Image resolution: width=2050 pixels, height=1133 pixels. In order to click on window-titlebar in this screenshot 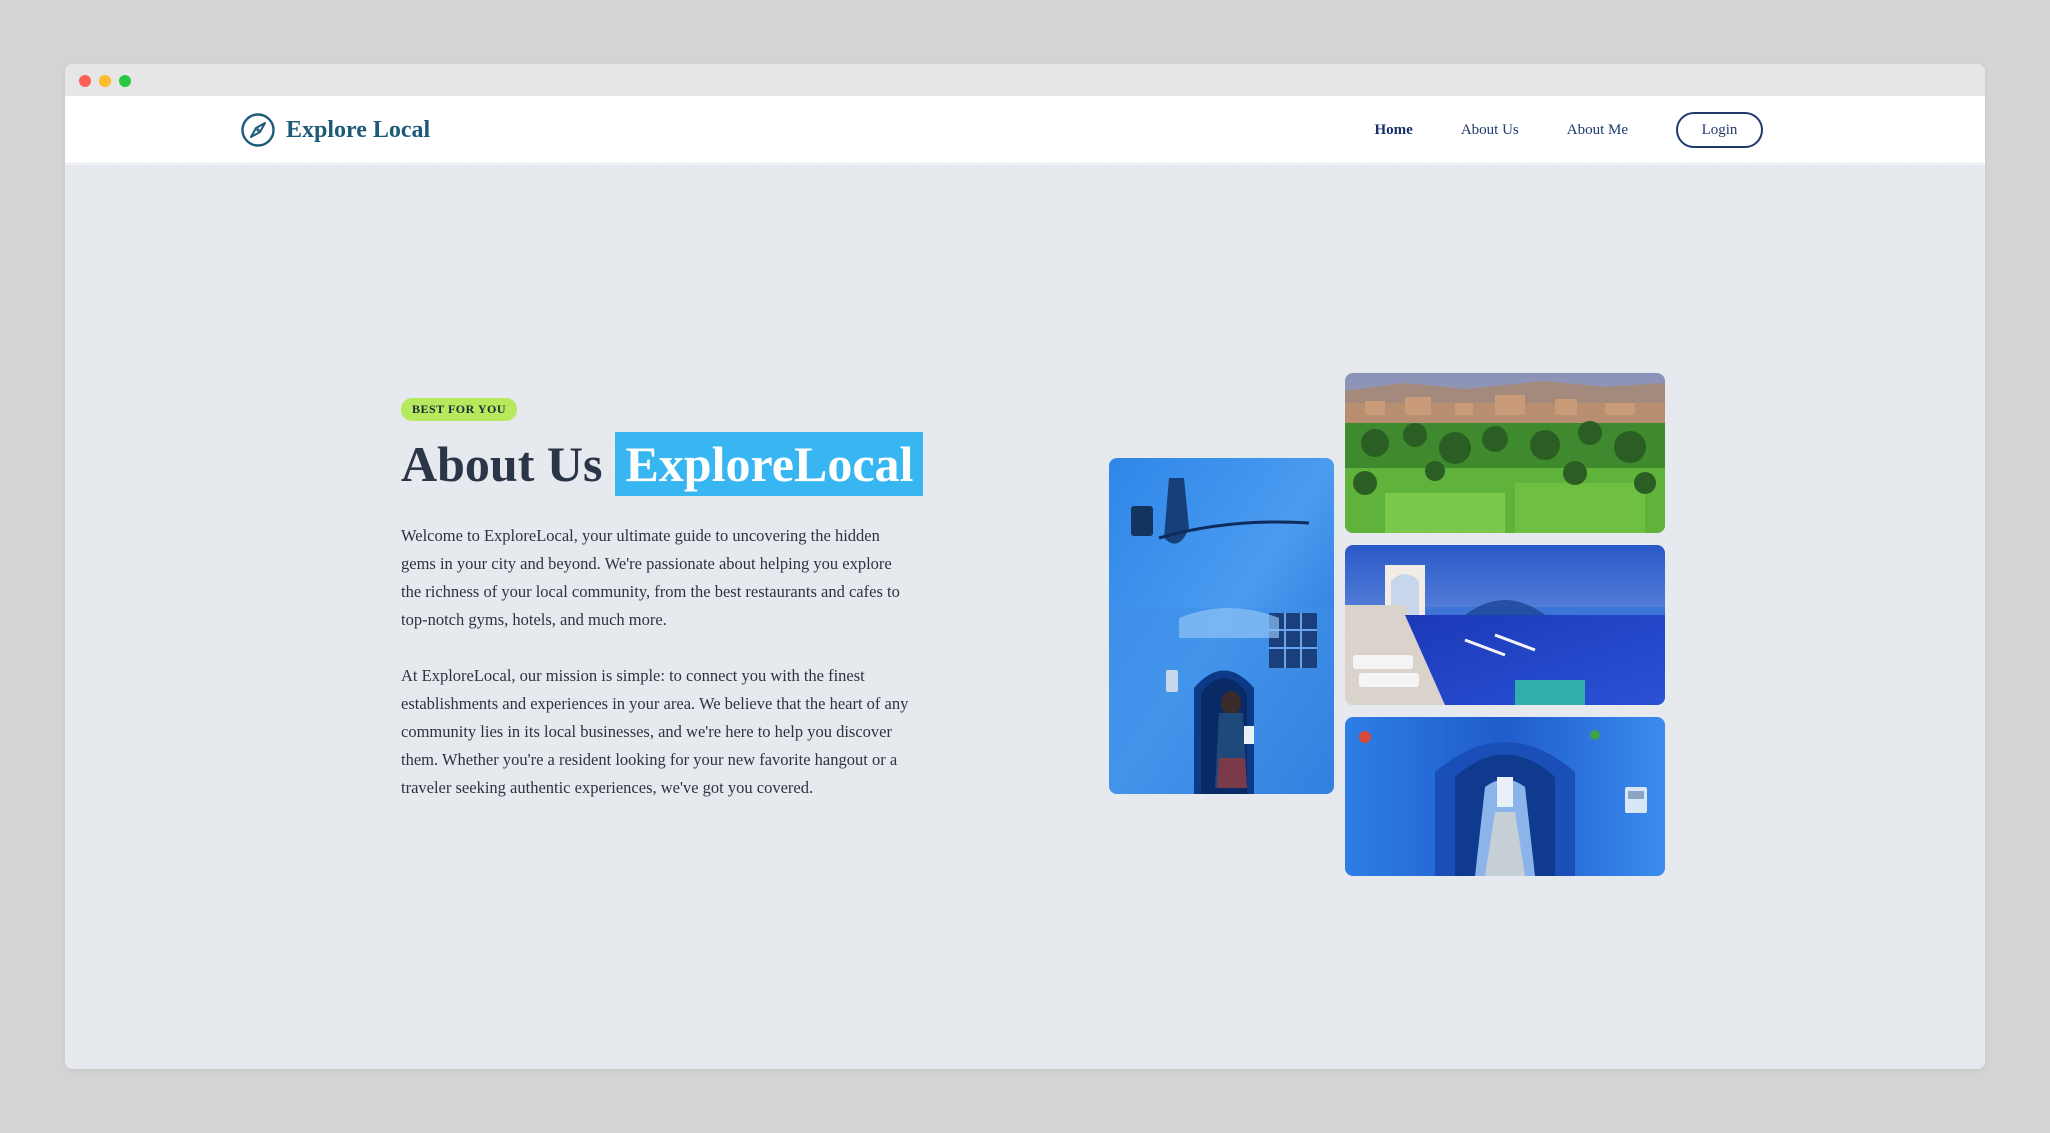, I will do `click(1025, 80)`.